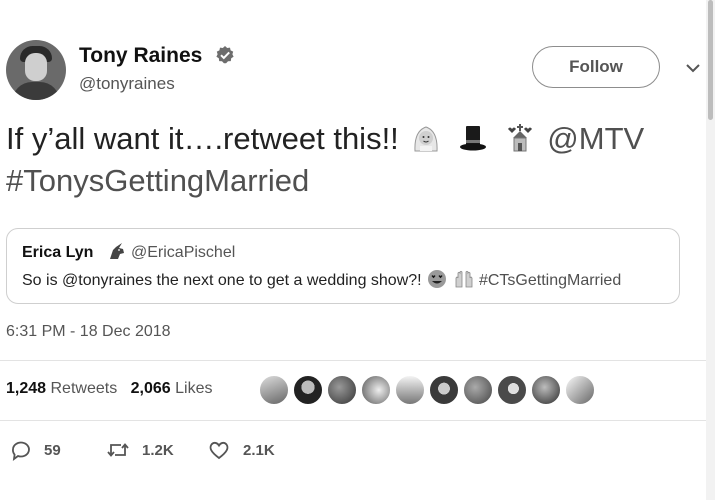 Image resolution: width=715 pixels, height=500 pixels. What do you see at coordinates (207, 138) in the screenshot?
I see `tweet-text-body: If y’all want it….retweet this!!` at bounding box center [207, 138].